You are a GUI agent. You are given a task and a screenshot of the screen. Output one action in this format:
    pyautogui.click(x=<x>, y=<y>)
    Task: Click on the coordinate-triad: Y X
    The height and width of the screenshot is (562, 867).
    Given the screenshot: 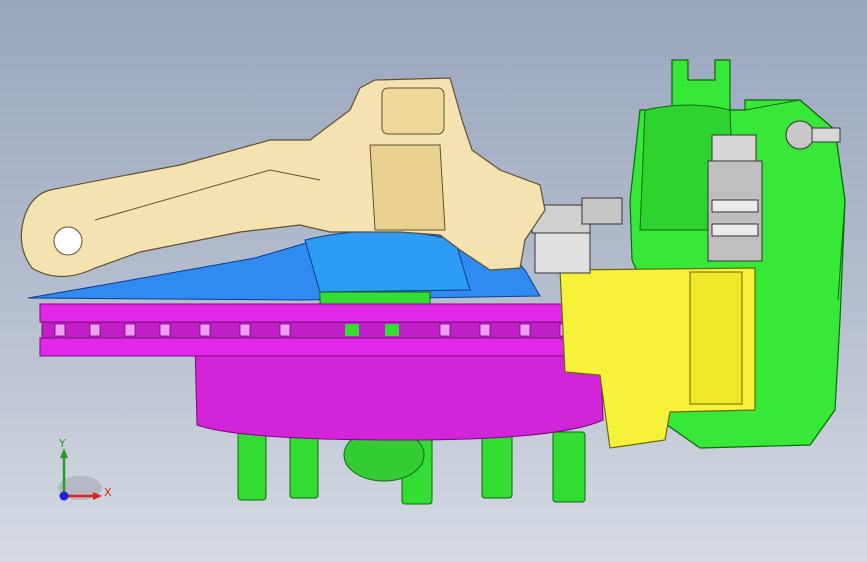 What is the action you would take?
    pyautogui.click(x=80, y=476)
    